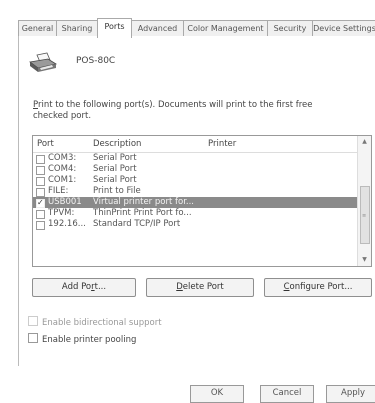  I want to click on scrollbar-thumb: ≡, so click(365, 215).